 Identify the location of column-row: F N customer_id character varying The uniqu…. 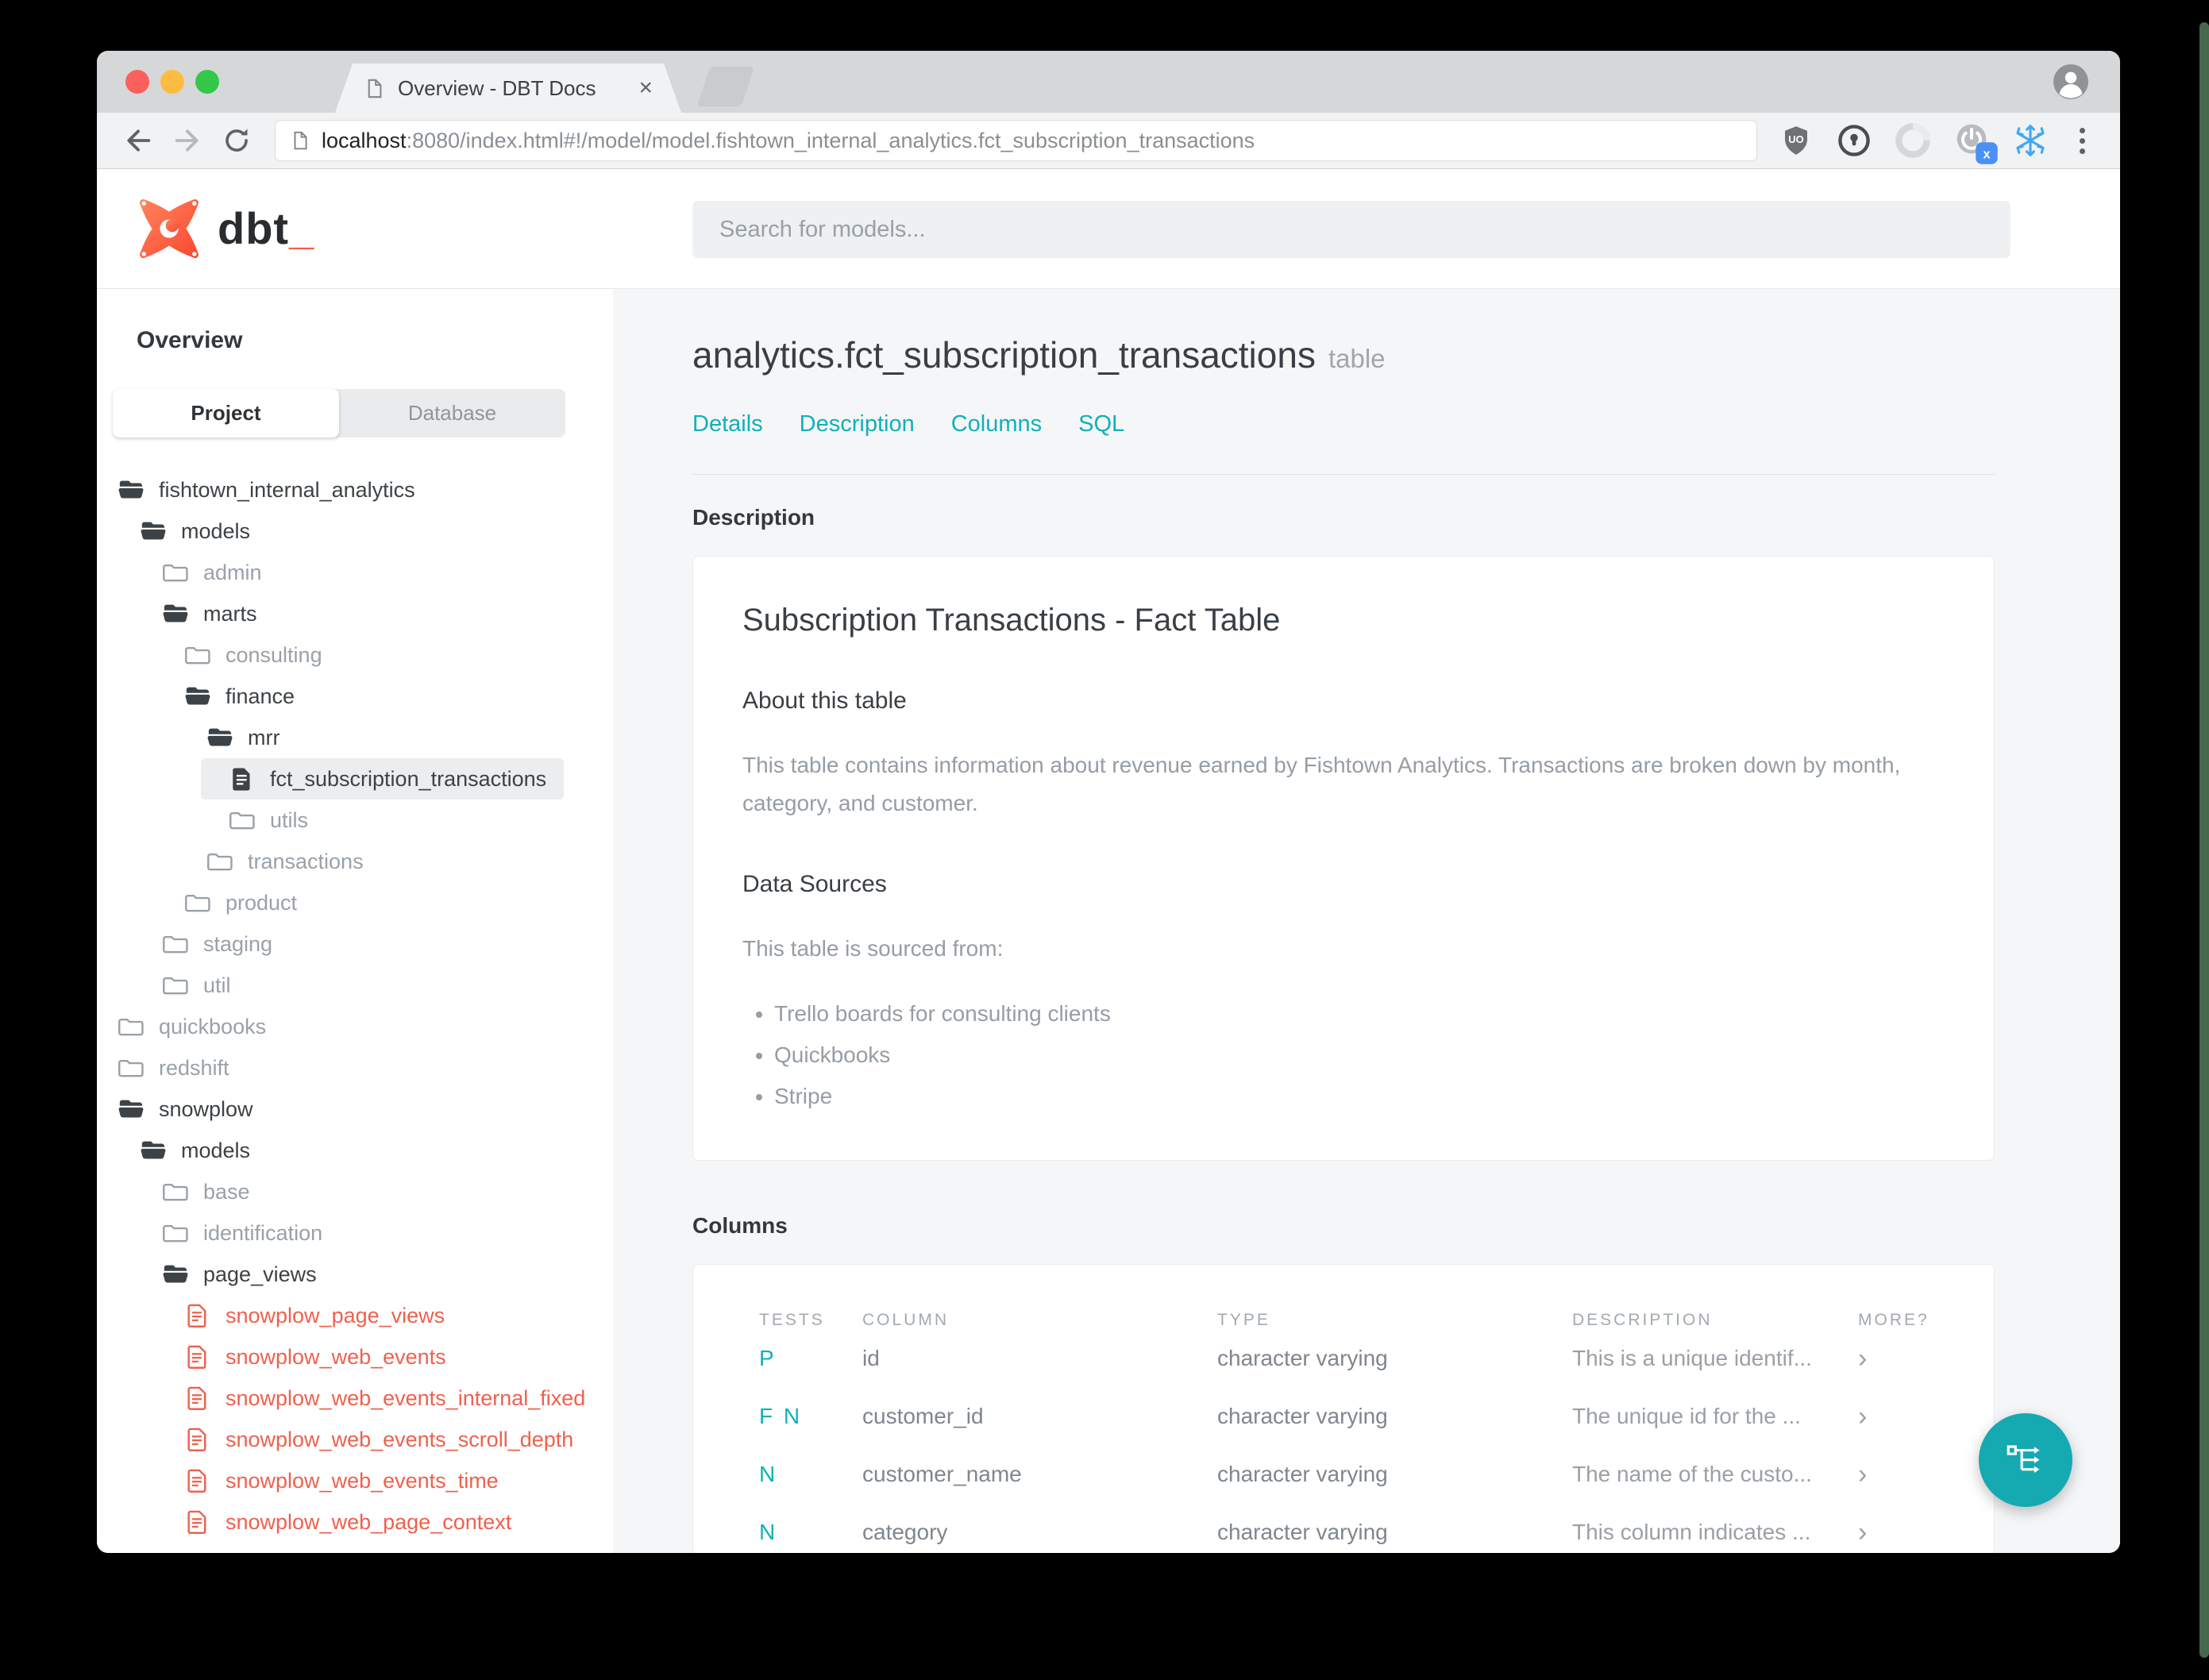
(1327, 1417).